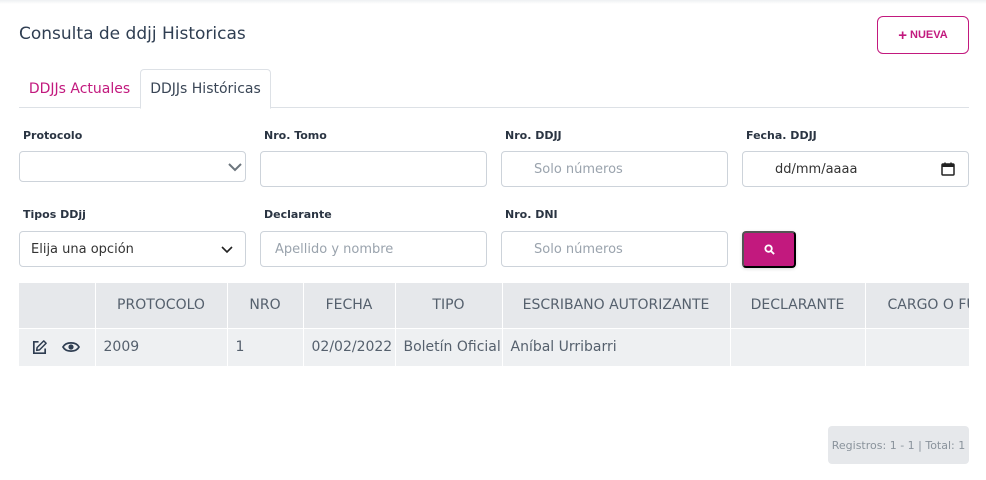 The height and width of the screenshot is (480, 986). I want to click on col-header-declarante: DECLARANTE, so click(798, 305).